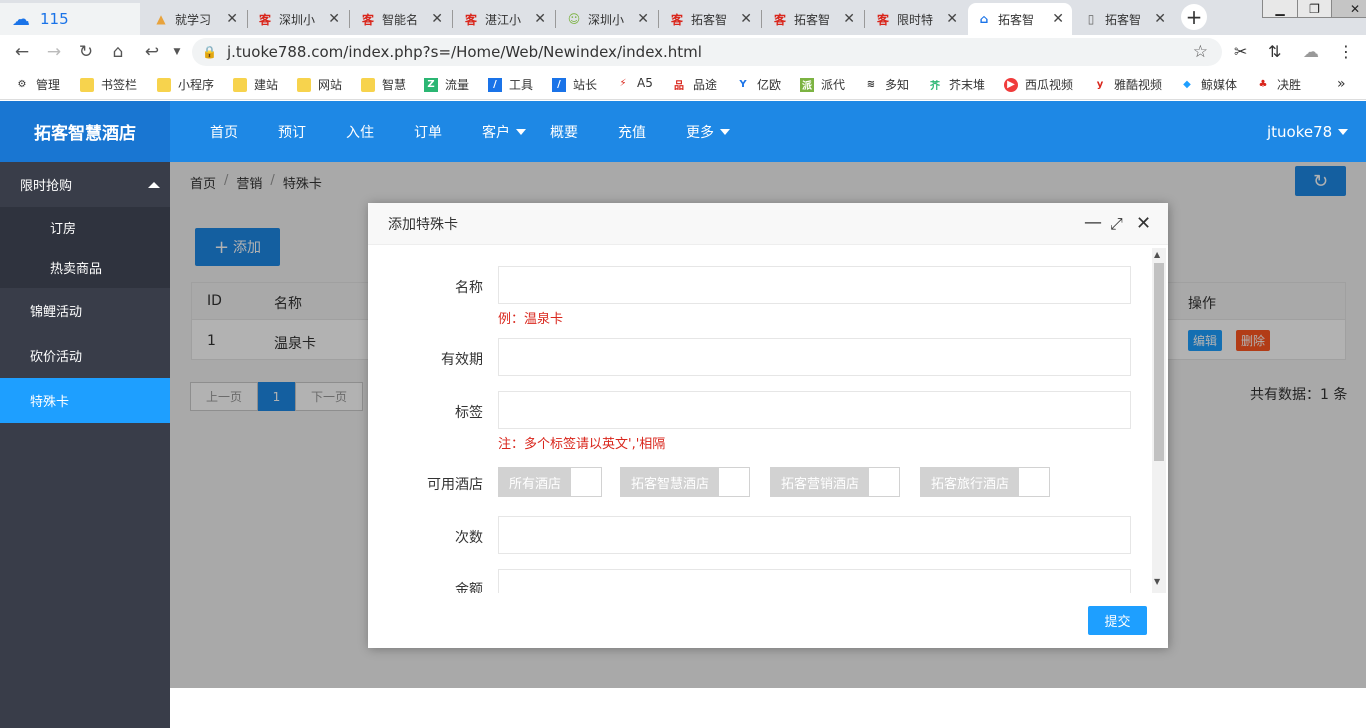 The image size is (1366, 728). I want to click on undo-icon: ↩, so click(152, 52).